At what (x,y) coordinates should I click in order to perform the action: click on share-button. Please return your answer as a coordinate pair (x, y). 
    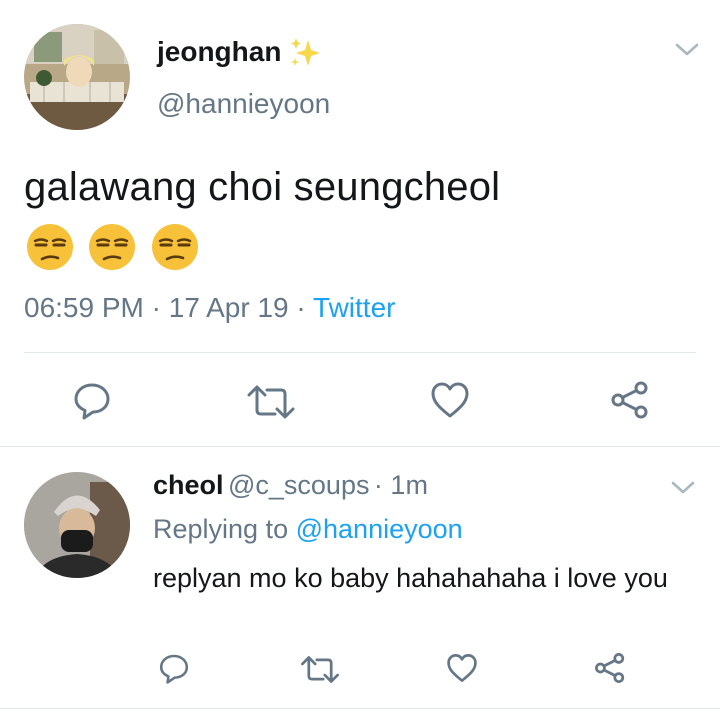
    Looking at the image, I should click on (630, 400).